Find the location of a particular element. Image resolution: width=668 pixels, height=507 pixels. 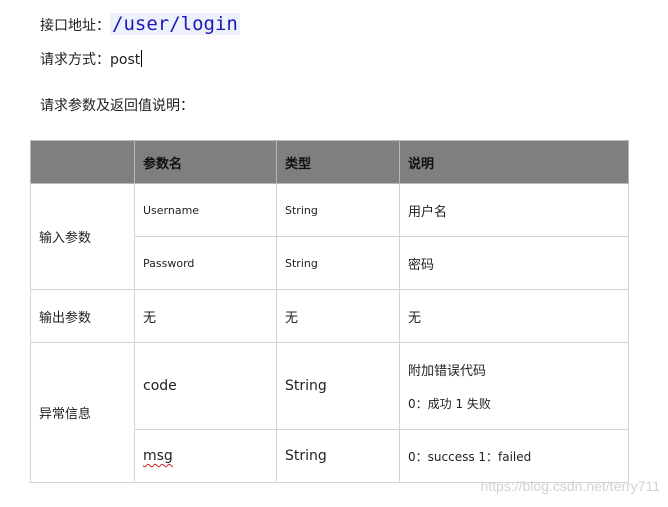

request-method-line: 请求方式：post is located at coordinates (91, 60).